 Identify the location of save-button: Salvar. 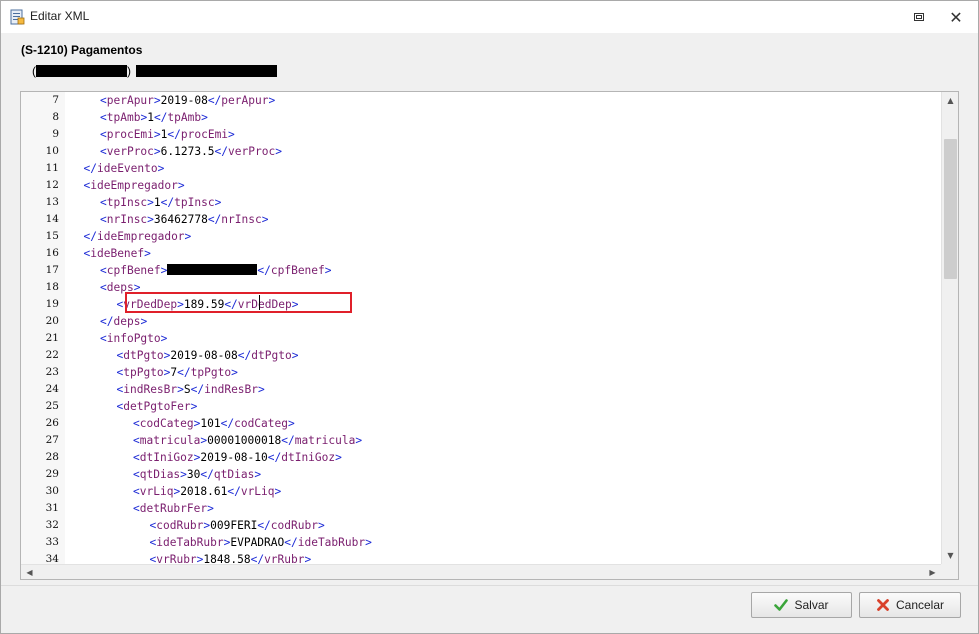
(801, 605).